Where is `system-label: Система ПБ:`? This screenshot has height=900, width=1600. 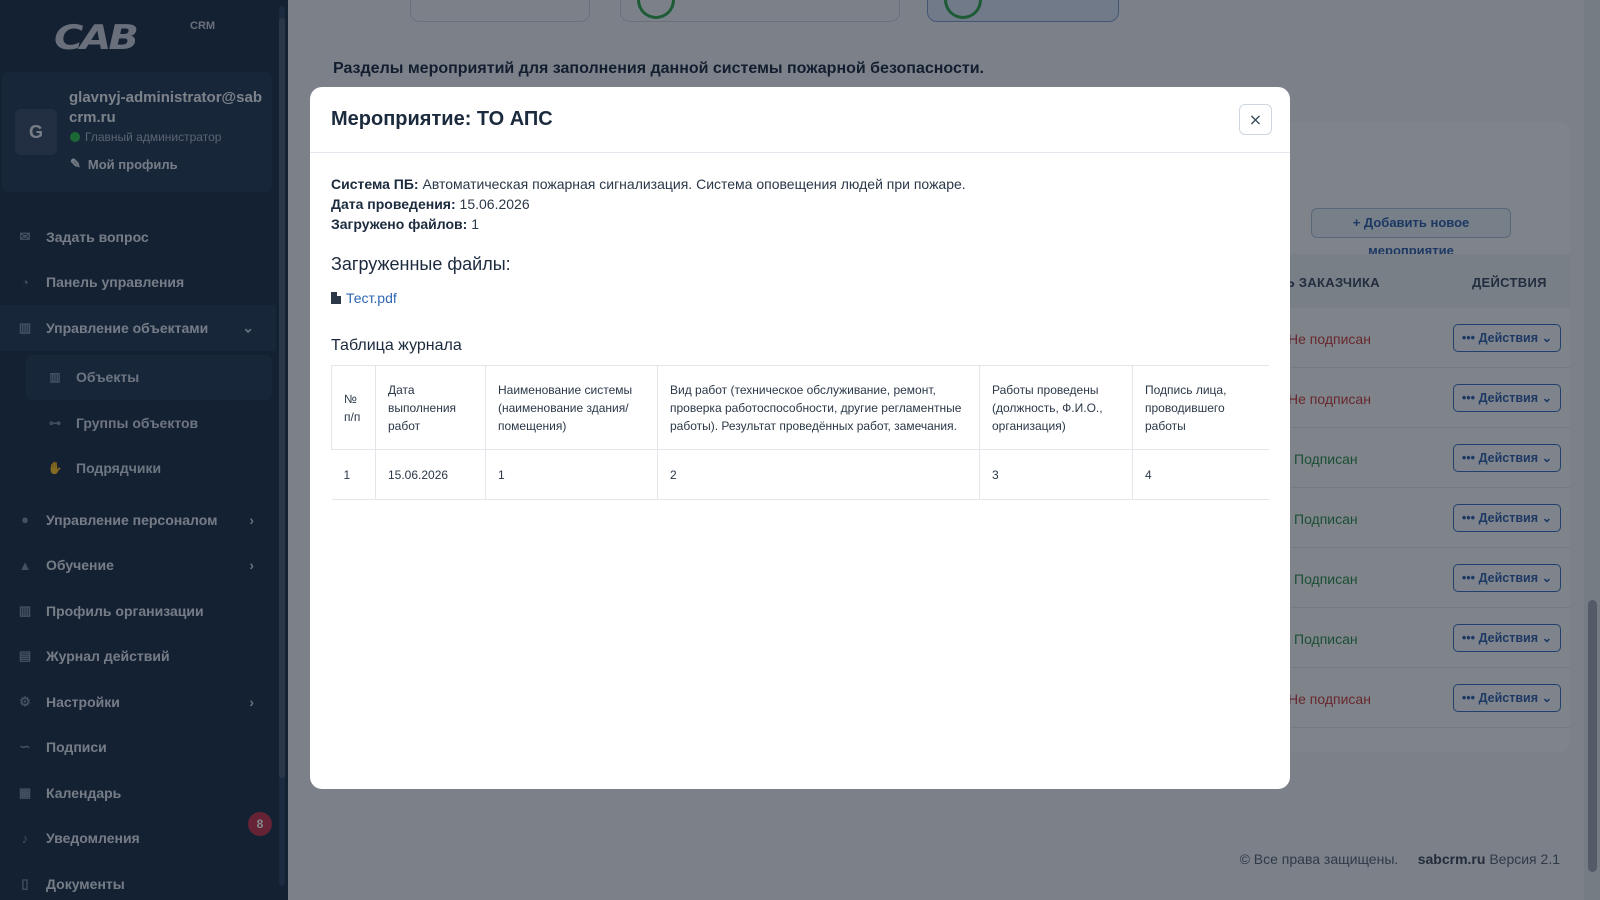
system-label: Система ПБ: is located at coordinates (375, 184).